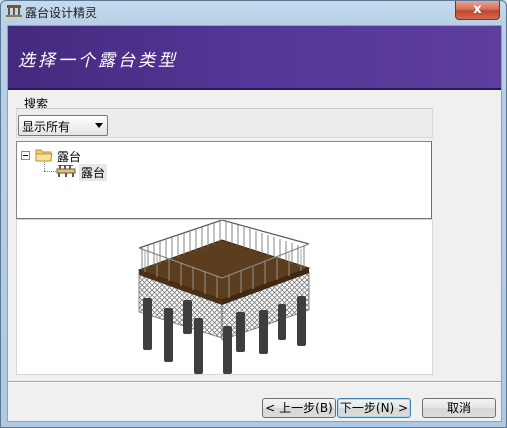 The height and width of the screenshot is (428, 507). I want to click on deck-icon, so click(66, 171).